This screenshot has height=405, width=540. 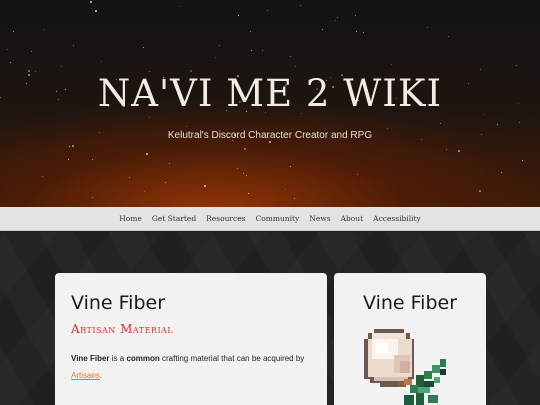 What do you see at coordinates (118, 358) in the screenshot?
I see `desc-text-1: is a` at bounding box center [118, 358].